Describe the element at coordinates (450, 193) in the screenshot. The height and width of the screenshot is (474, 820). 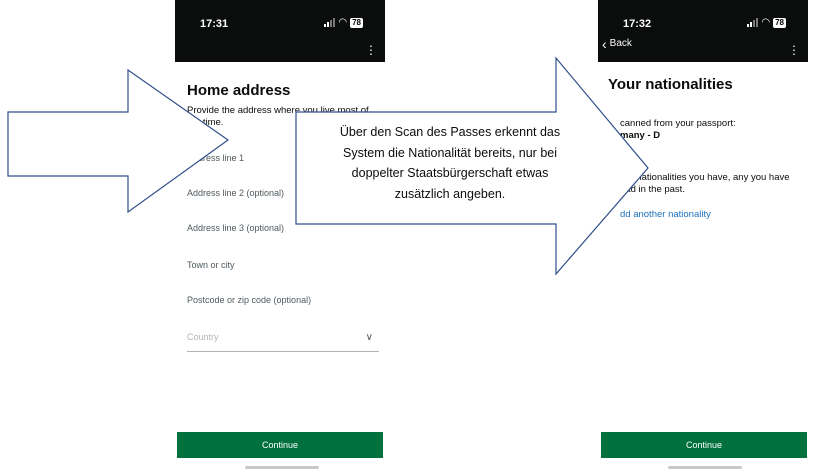
I see `annotation-line-4: zusätzlich angeben.` at that location.